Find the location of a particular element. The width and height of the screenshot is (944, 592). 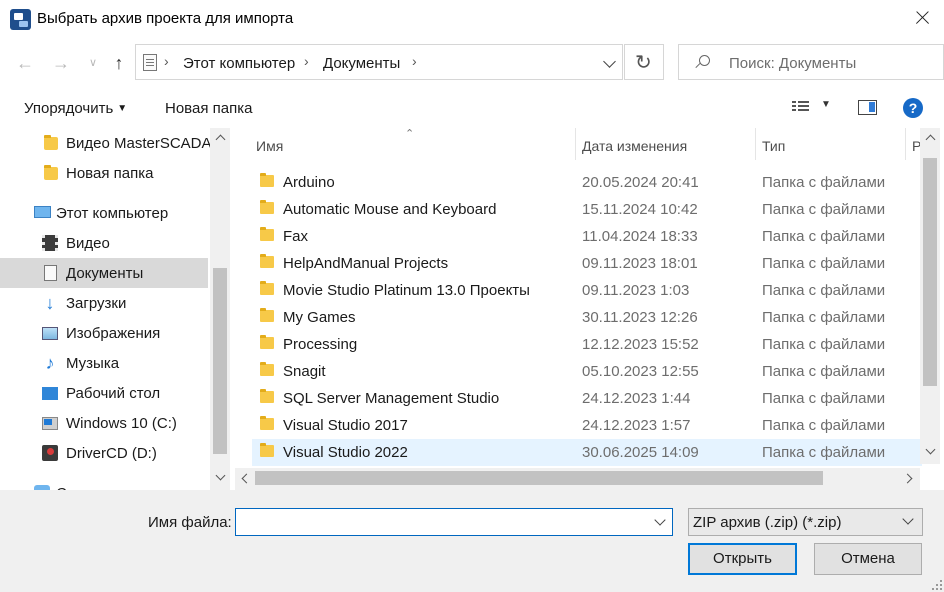

sidebar-item-downloads: ↓ Загрузки is located at coordinates (104, 303).